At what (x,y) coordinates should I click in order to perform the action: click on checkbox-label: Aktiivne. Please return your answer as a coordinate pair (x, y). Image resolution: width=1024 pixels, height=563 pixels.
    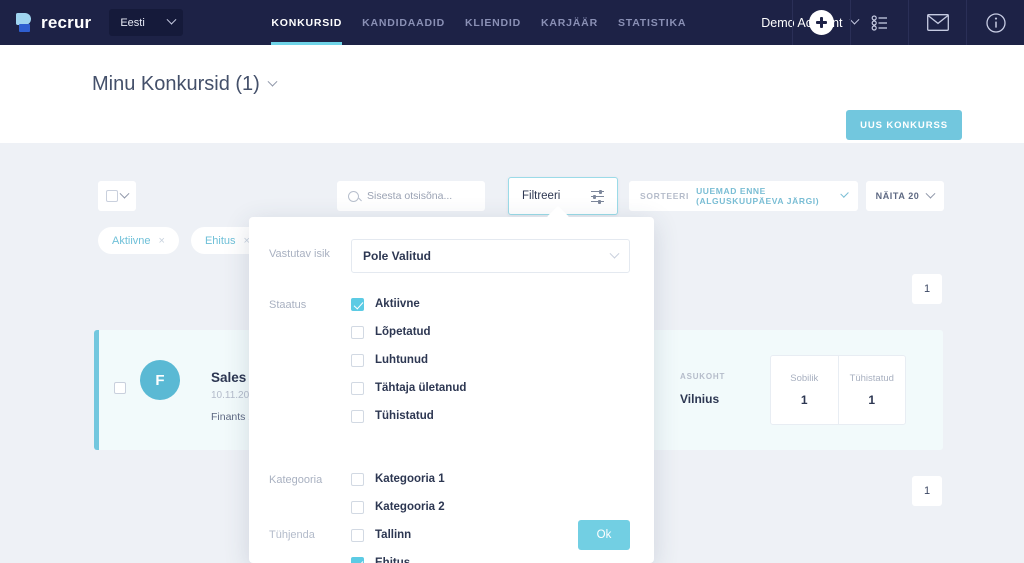
    Looking at the image, I should click on (397, 304).